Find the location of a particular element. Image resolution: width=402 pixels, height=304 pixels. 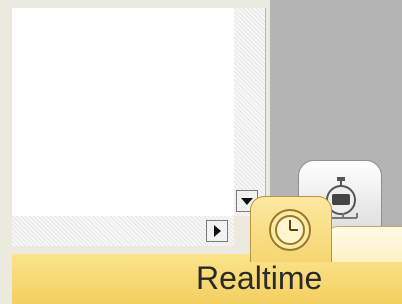

scroll-right-button is located at coordinates (217, 231).